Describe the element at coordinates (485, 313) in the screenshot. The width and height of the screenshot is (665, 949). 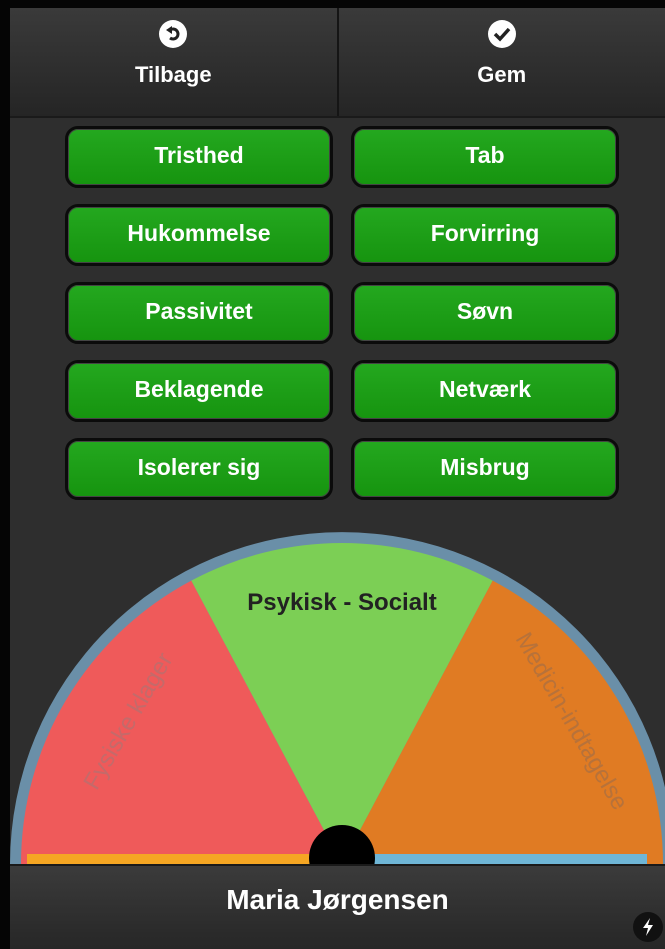
I see `symptom-button-sovn: Søvn` at that location.